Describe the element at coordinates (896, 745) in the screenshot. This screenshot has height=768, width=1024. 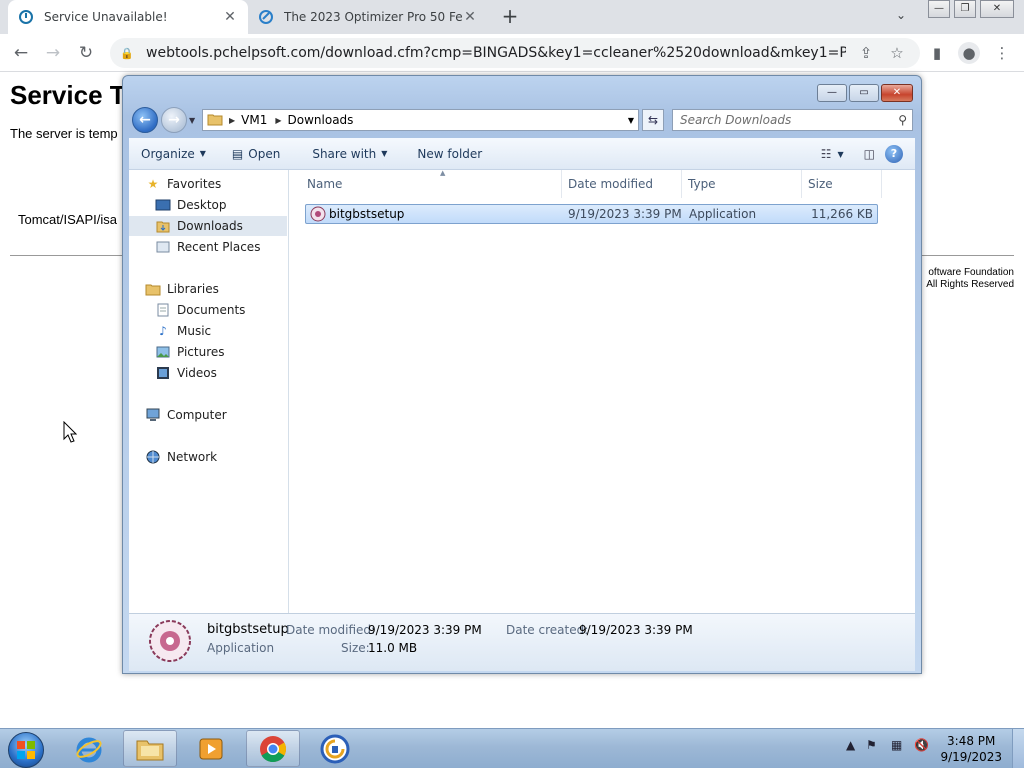
I see `network-status-icon: ▦` at that location.